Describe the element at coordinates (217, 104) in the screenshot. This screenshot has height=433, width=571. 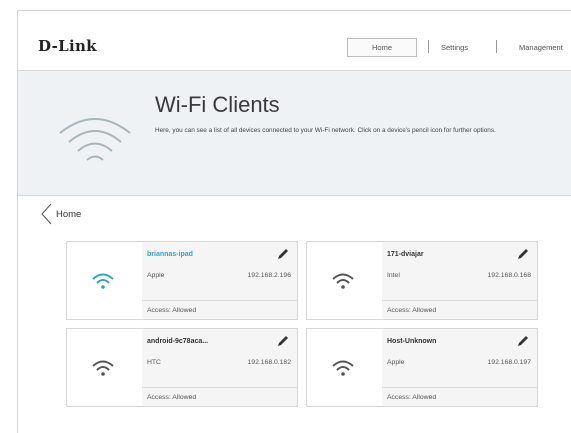
I see `page-title: Wi-Fi Clients` at that location.